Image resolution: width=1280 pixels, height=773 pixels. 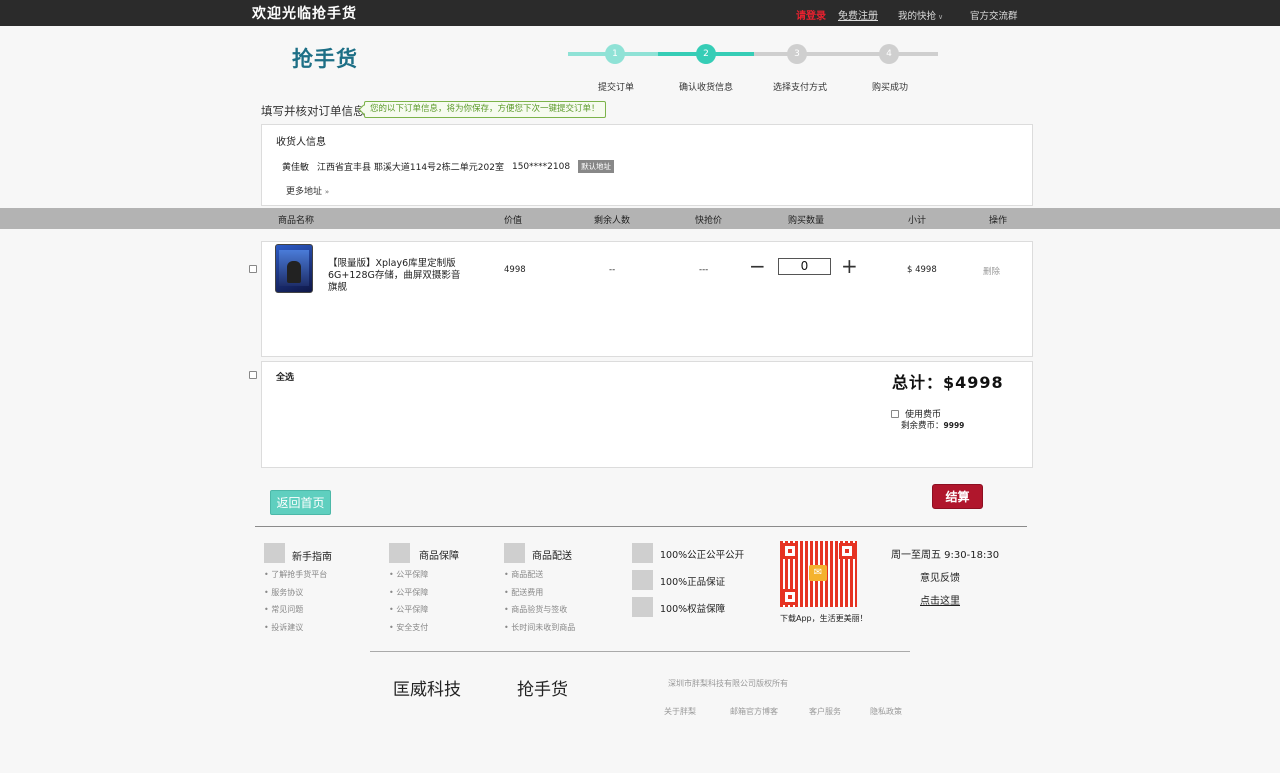 What do you see at coordinates (539, 610) in the screenshot?
I see `footer-link: • 商品验货与签收` at bounding box center [539, 610].